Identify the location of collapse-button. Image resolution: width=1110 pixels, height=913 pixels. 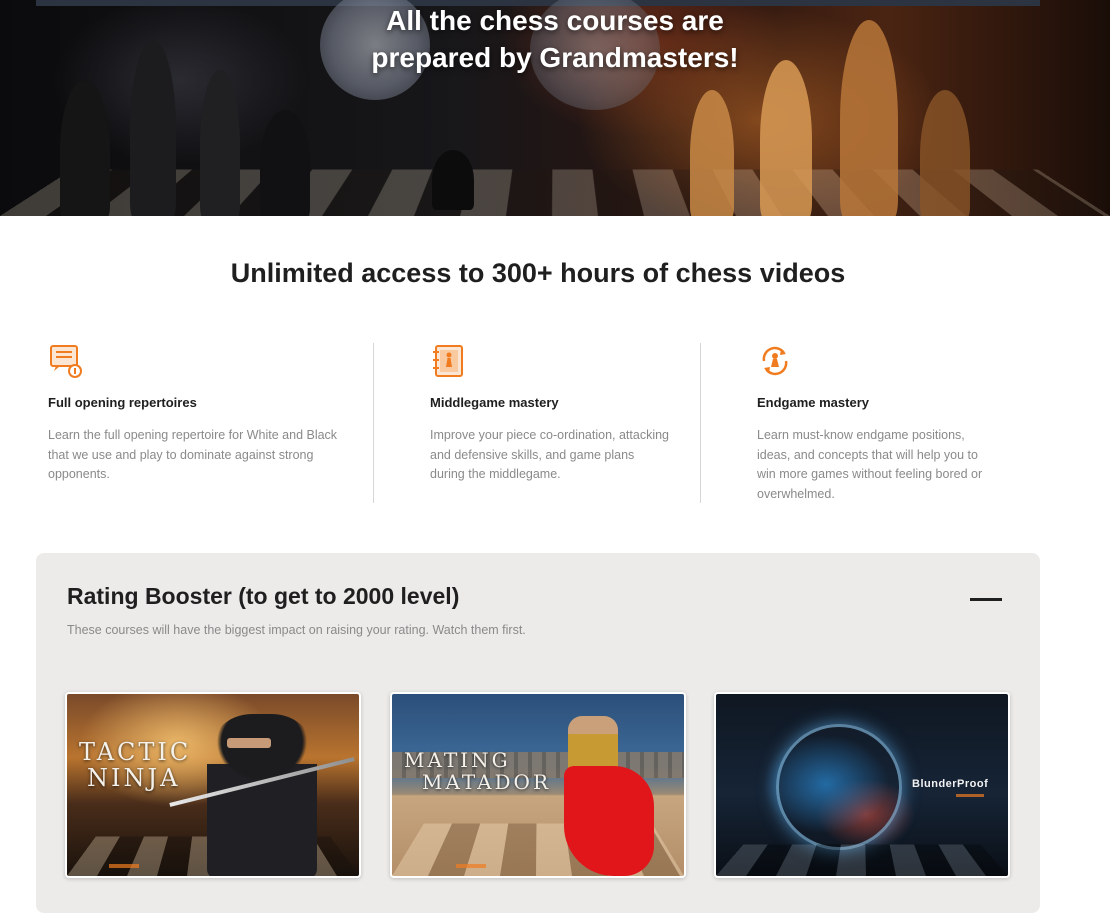
(986, 599).